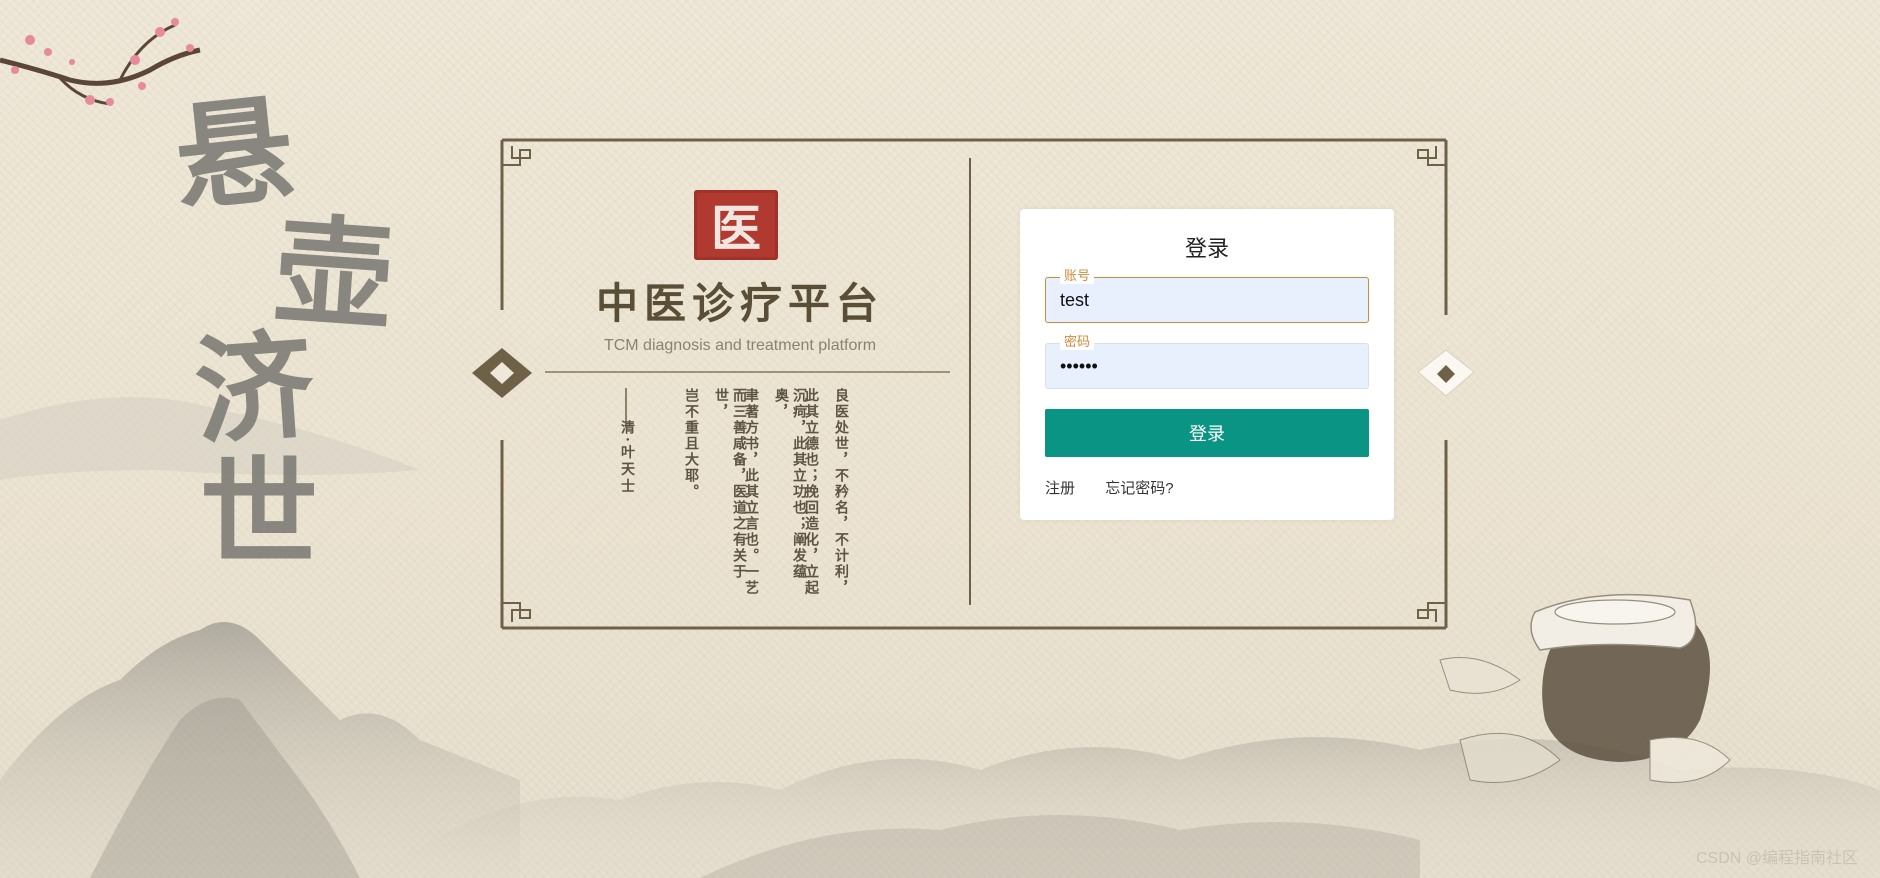 This screenshot has width=1880, height=878. What do you see at coordinates (739, 303) in the screenshot?
I see `platform-title: 中医诊疗平台` at bounding box center [739, 303].